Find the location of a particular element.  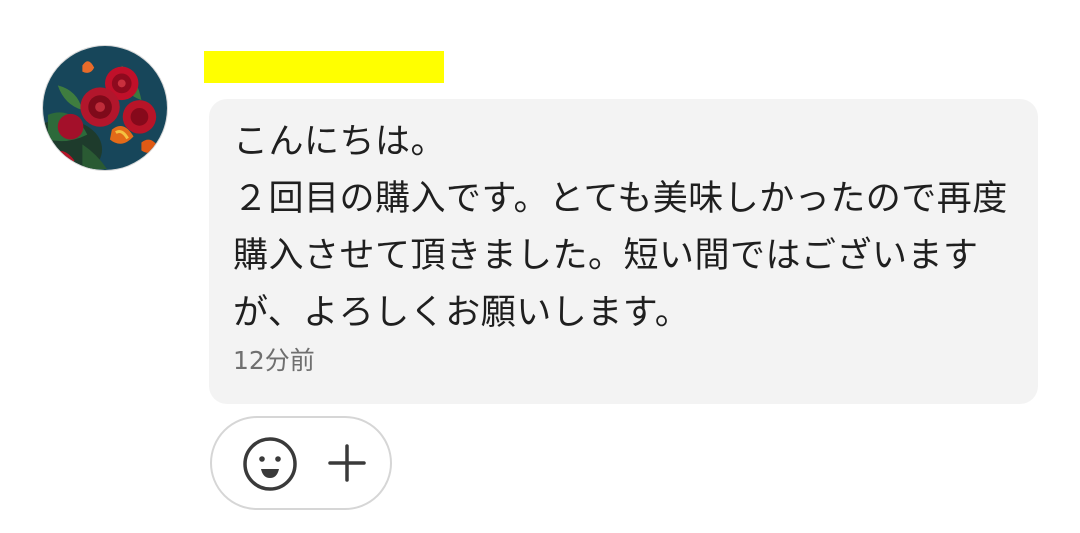

avatar is located at coordinates (105, 108).